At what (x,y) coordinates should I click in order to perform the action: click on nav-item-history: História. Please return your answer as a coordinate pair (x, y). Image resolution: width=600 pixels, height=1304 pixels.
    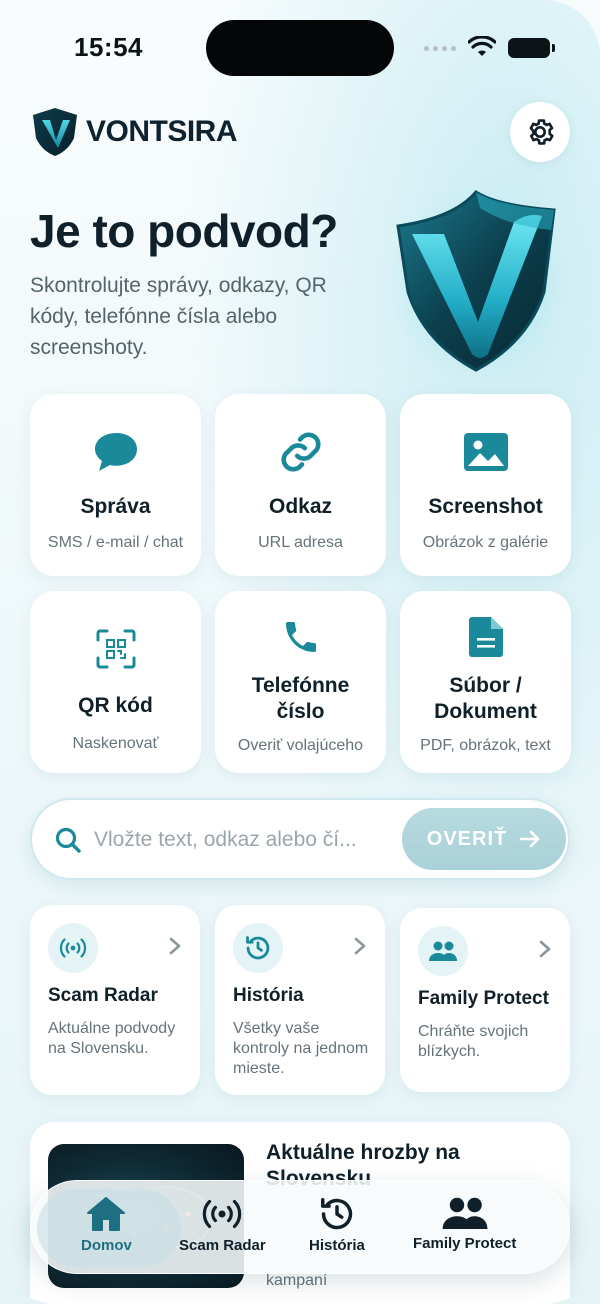
    Looking at the image, I should click on (337, 1224).